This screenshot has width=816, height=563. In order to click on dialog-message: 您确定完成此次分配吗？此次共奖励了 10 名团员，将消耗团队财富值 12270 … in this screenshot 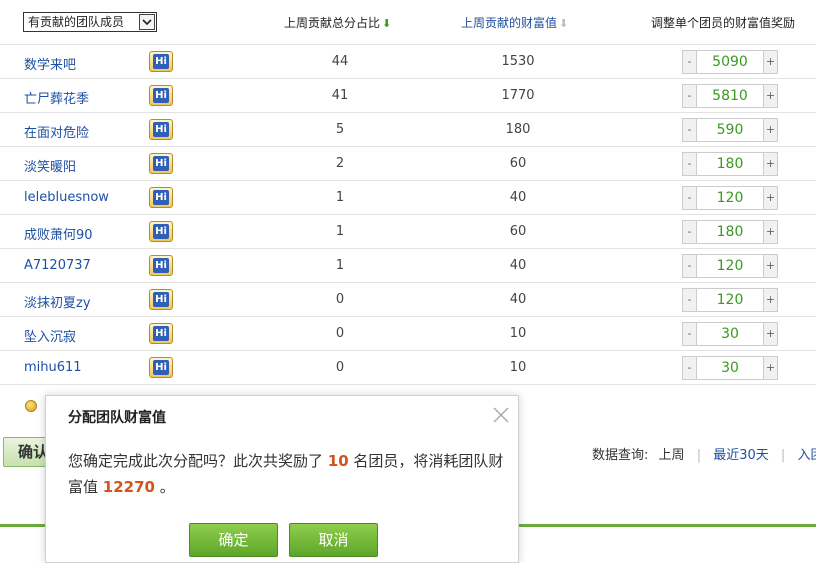, I will do `click(288, 474)`.